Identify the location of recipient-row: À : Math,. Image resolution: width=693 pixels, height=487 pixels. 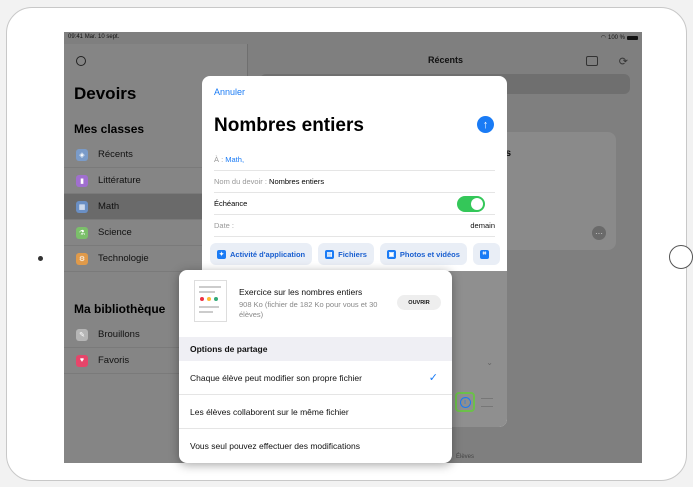
(354, 160).